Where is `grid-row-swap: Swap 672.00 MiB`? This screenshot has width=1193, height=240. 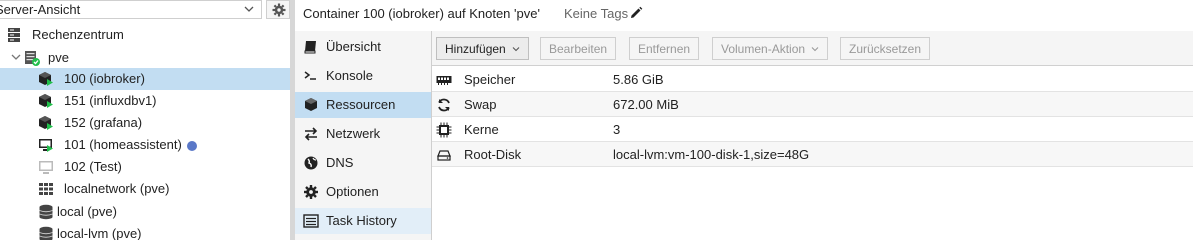
grid-row-swap: Swap 672.00 MiB is located at coordinates (812, 104).